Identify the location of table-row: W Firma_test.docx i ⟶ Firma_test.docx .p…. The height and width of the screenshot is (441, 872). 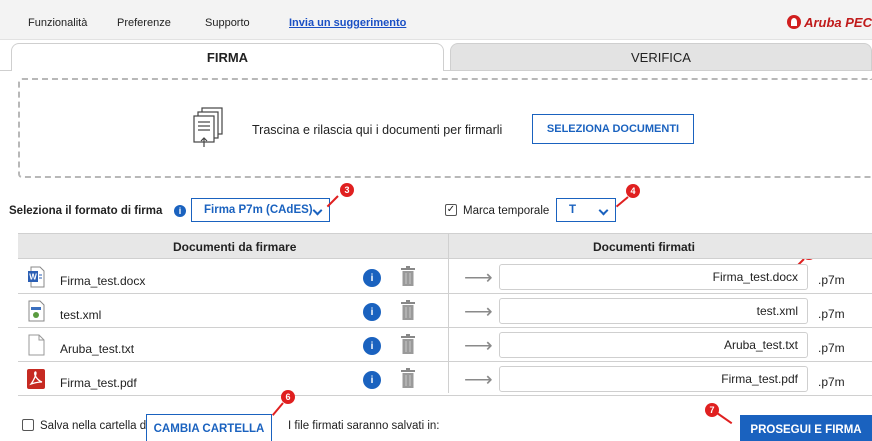
(445, 277).